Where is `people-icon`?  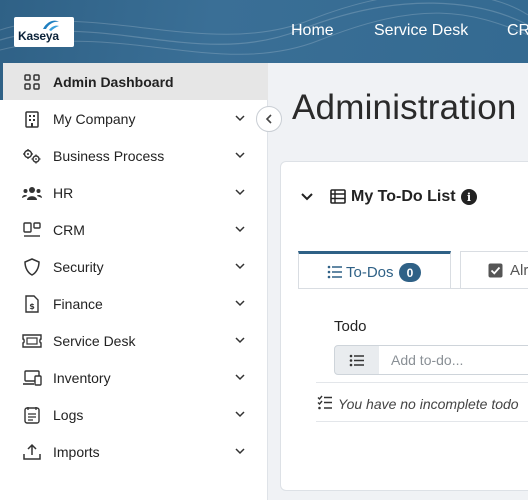
people-icon is located at coordinates (32, 193).